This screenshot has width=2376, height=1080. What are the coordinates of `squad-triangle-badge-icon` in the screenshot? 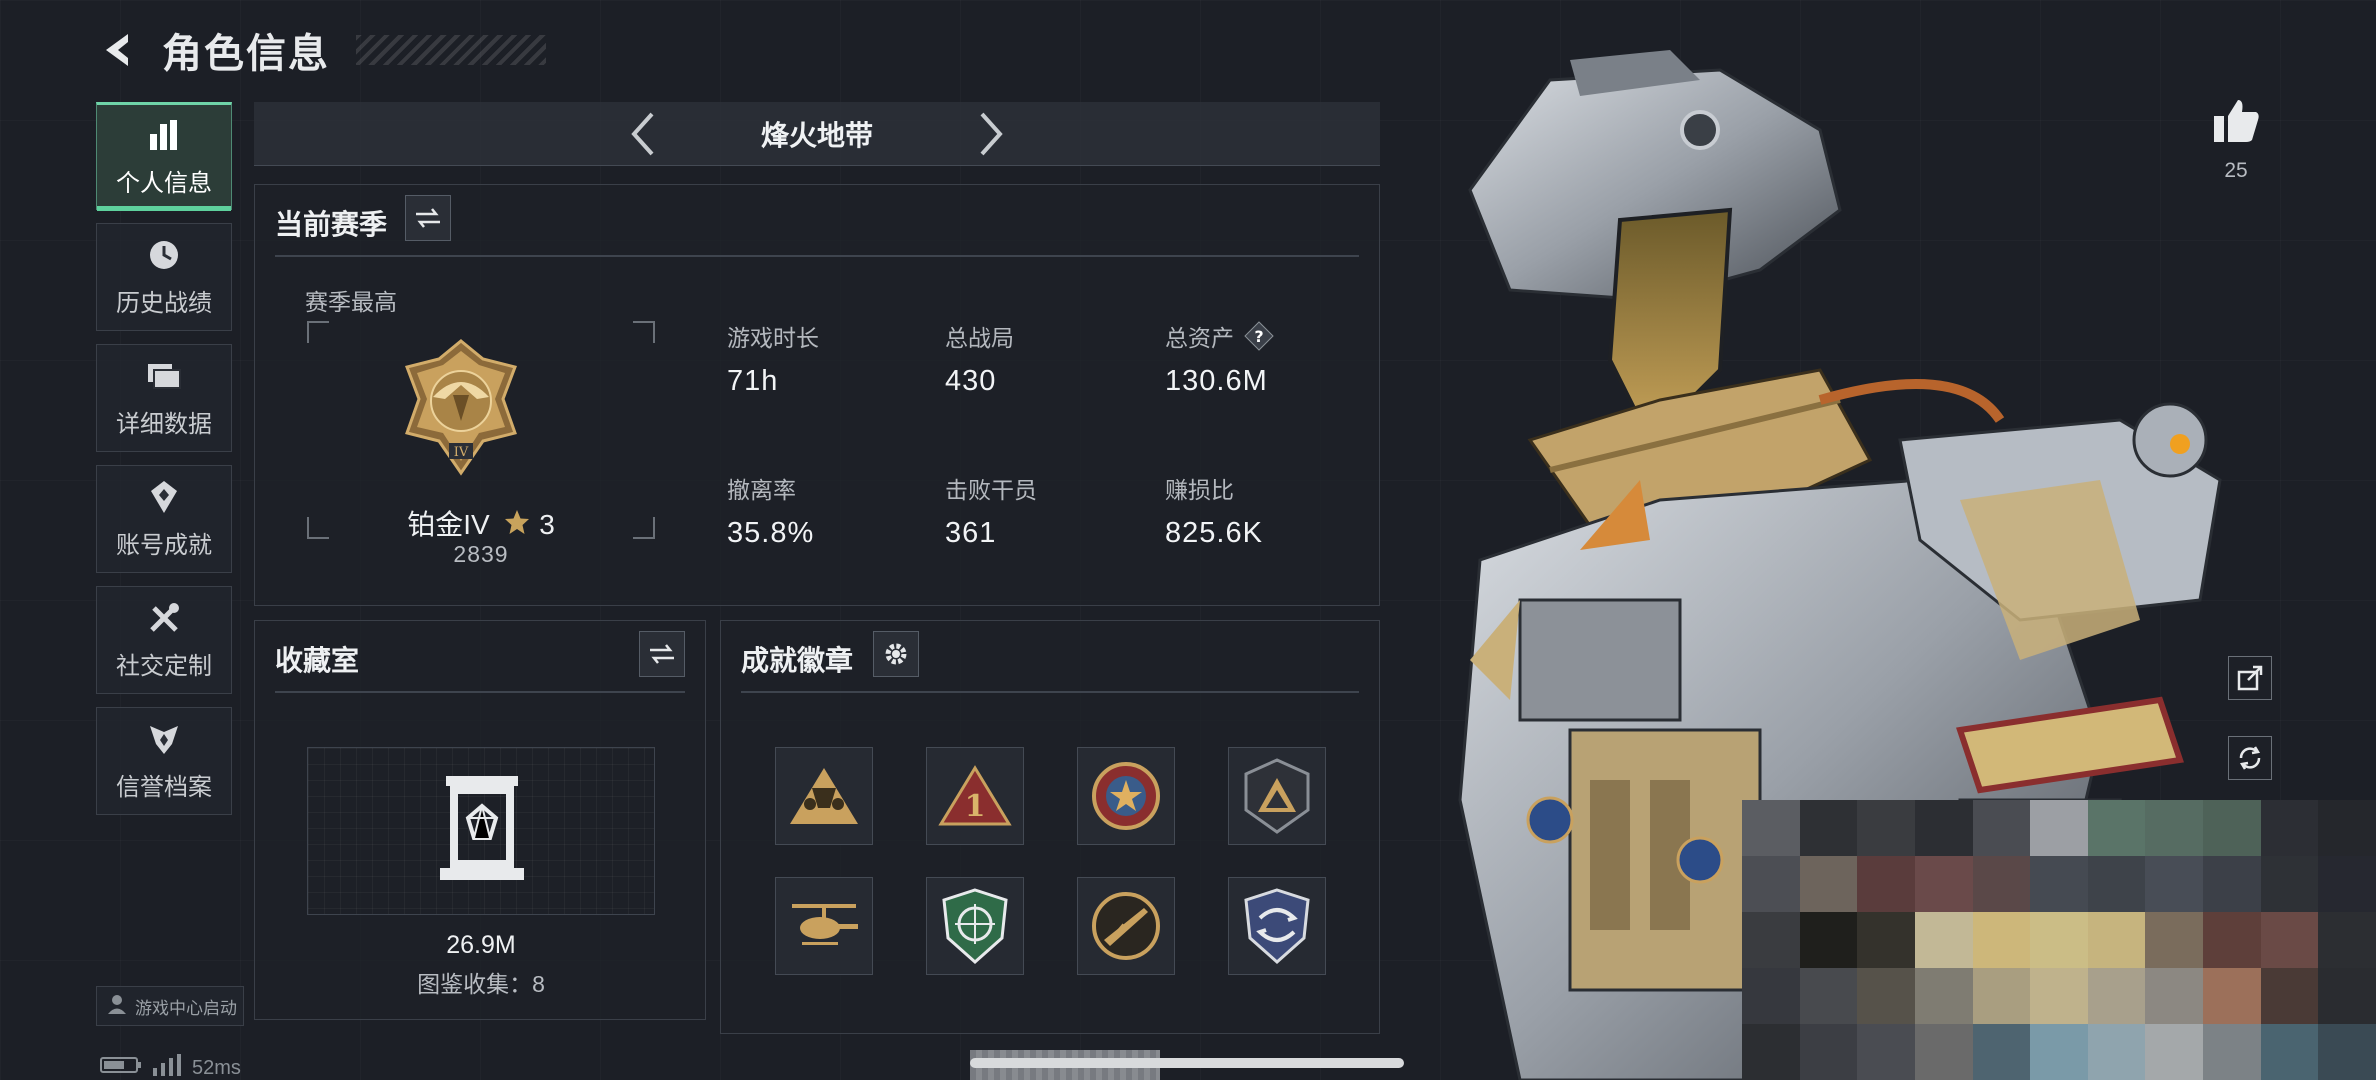 It's located at (824, 796).